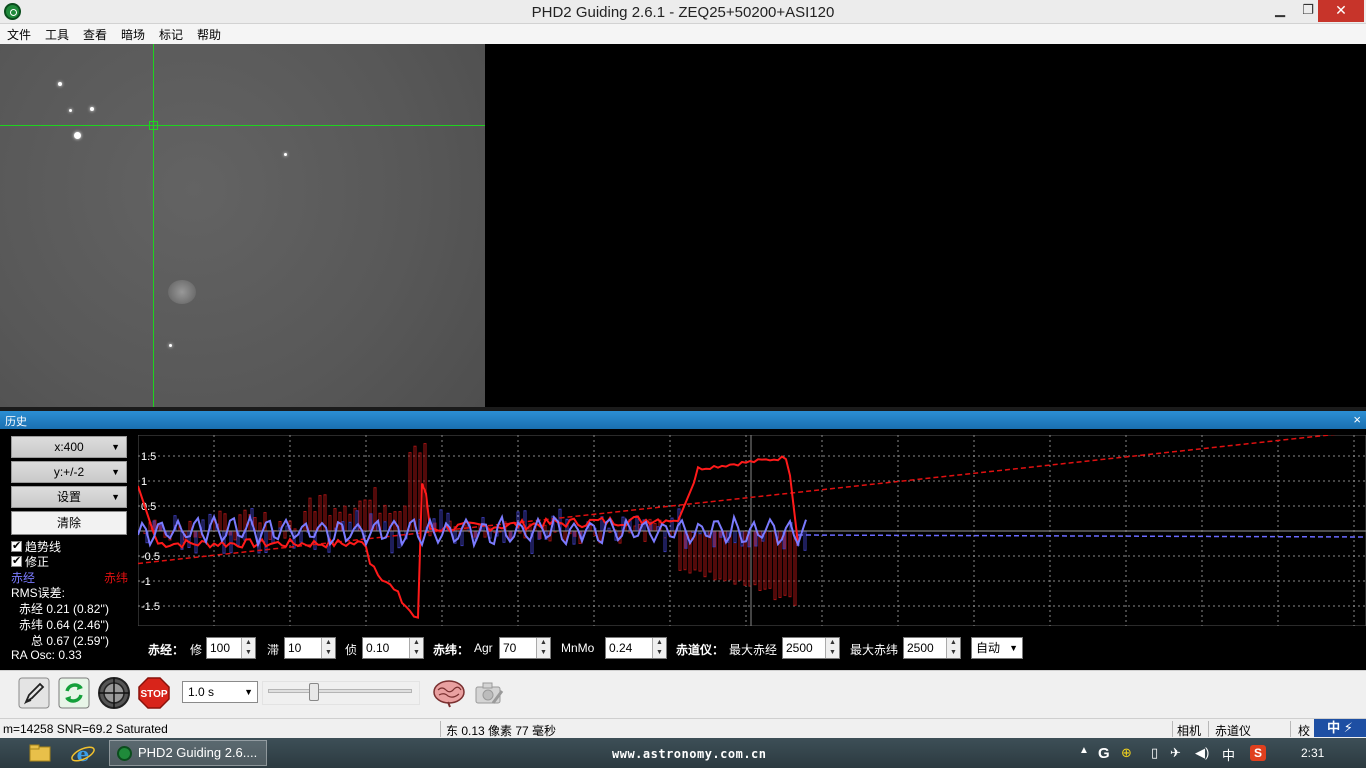 The image size is (1366, 768). Describe the element at coordinates (525, 648) in the screenshot. I see `dec-aggressiveness-spinner: 70 ▲ ▼` at that location.